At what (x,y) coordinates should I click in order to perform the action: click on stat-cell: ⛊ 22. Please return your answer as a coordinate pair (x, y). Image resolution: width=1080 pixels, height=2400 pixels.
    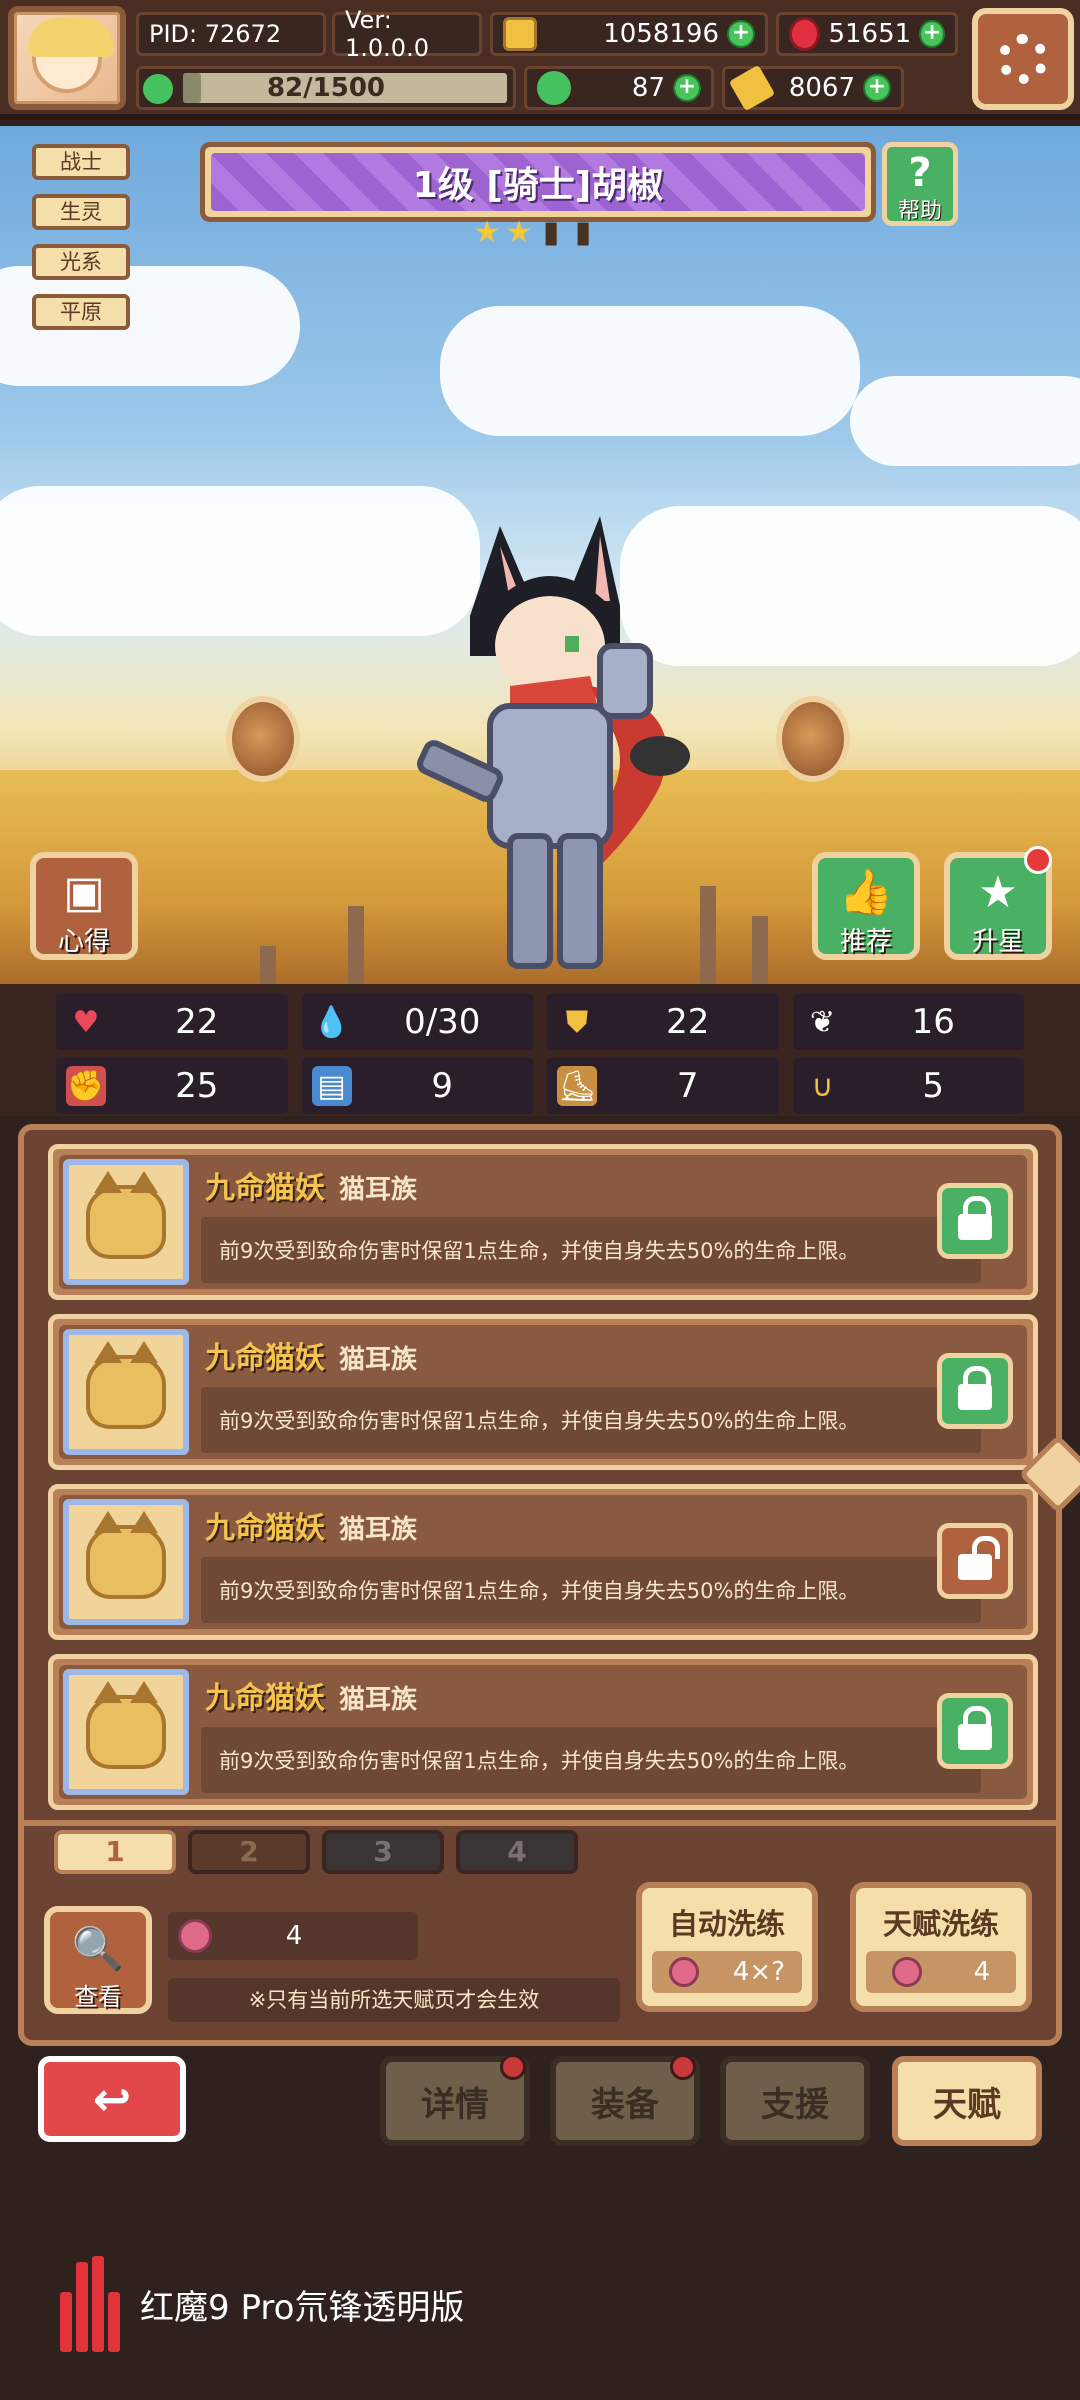
    Looking at the image, I should click on (663, 1022).